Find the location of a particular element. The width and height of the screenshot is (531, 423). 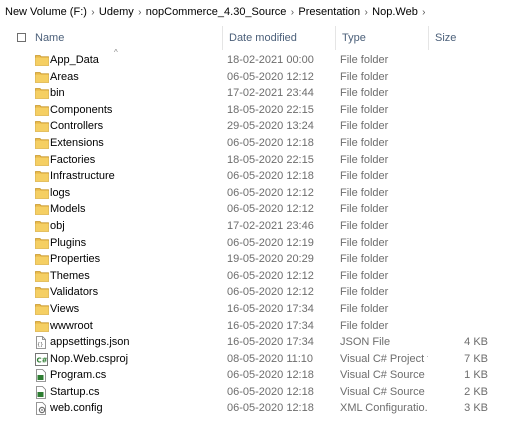

file-row: Properties 19-05-2020 20:29 File folder is located at coordinates (265, 259).